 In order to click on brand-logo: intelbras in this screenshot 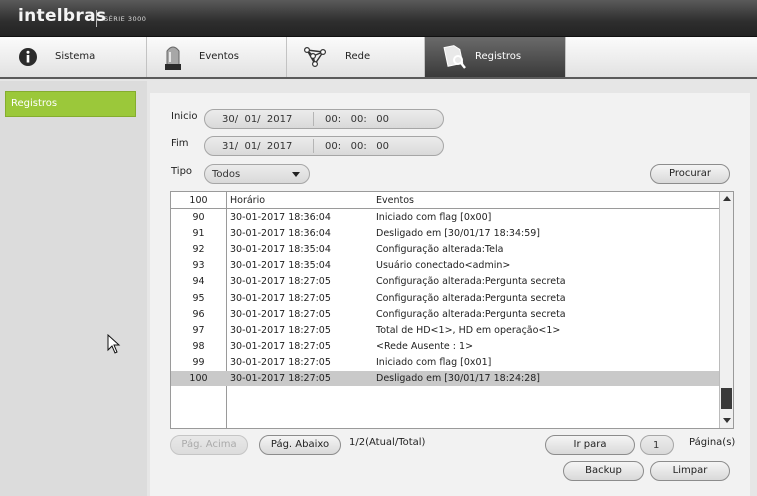, I will do `click(62, 16)`.